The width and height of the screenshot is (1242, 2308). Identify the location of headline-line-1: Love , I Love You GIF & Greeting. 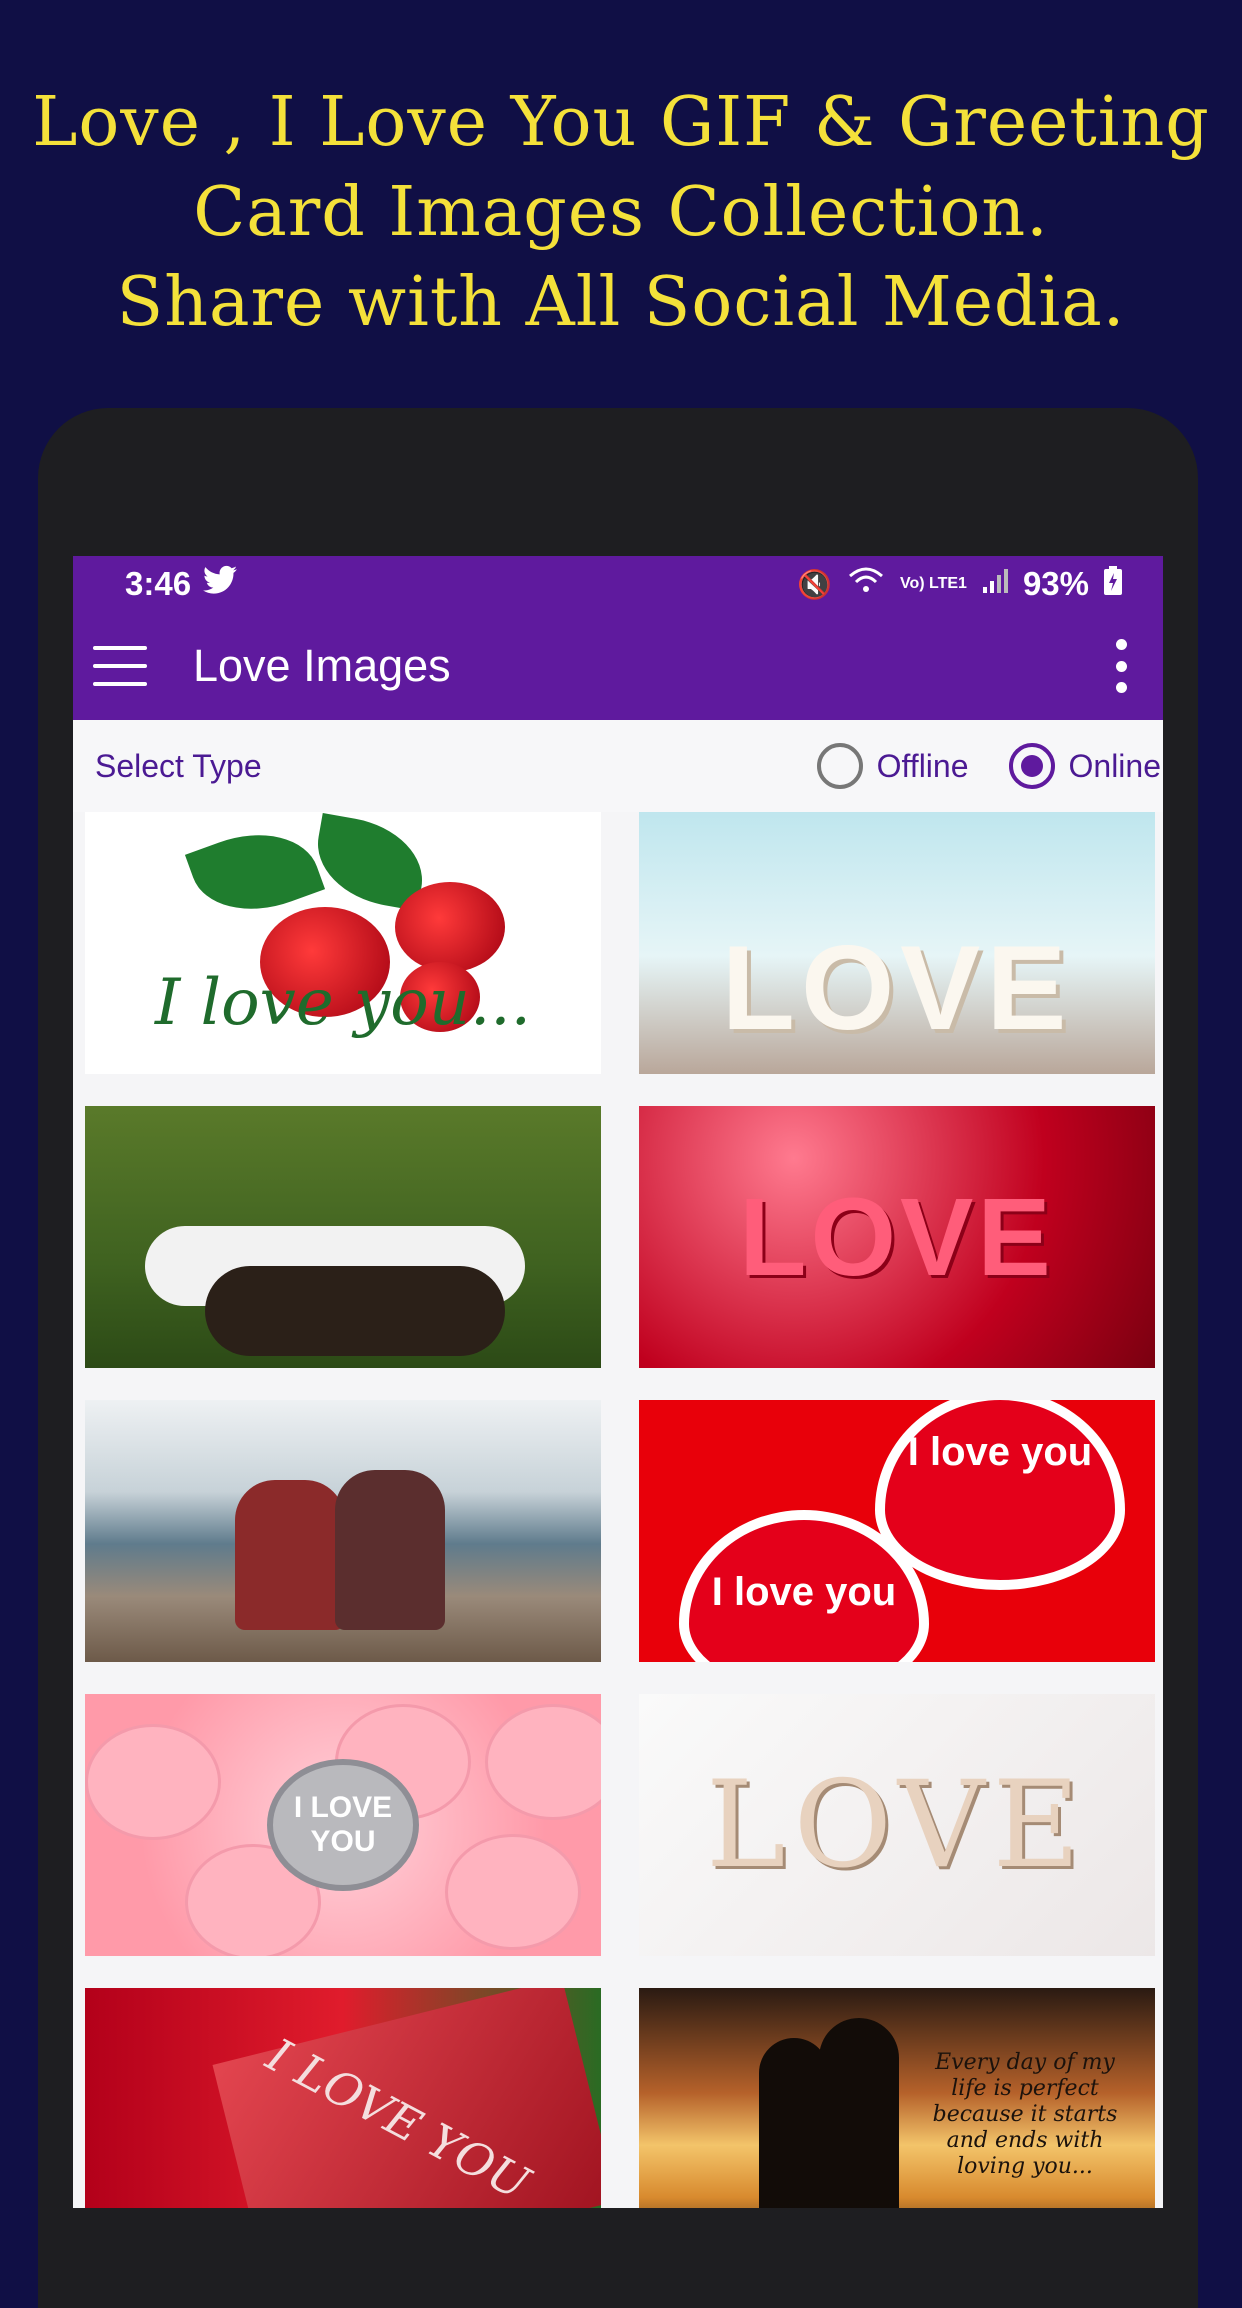
(621, 122).